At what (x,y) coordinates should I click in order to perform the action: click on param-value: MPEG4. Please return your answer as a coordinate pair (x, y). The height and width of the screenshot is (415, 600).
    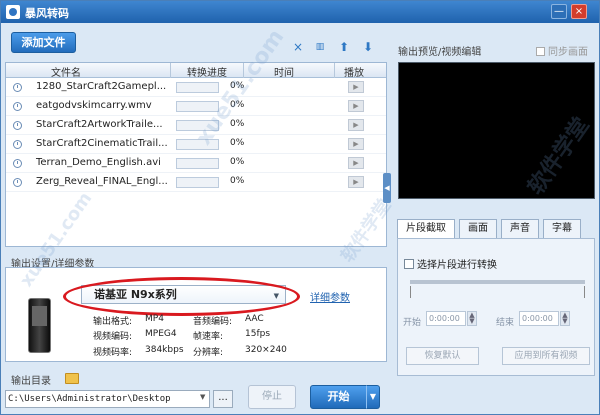
    Looking at the image, I should click on (161, 334).